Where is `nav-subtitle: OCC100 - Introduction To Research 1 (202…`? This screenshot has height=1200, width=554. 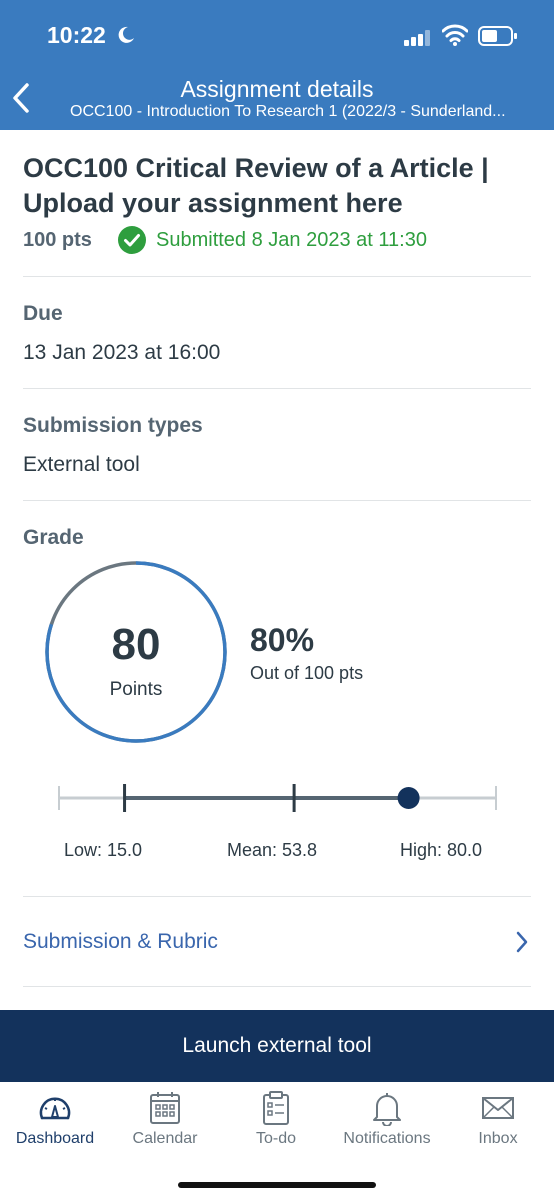 nav-subtitle: OCC100 - Introduction To Research 1 (202… is located at coordinates (288, 111).